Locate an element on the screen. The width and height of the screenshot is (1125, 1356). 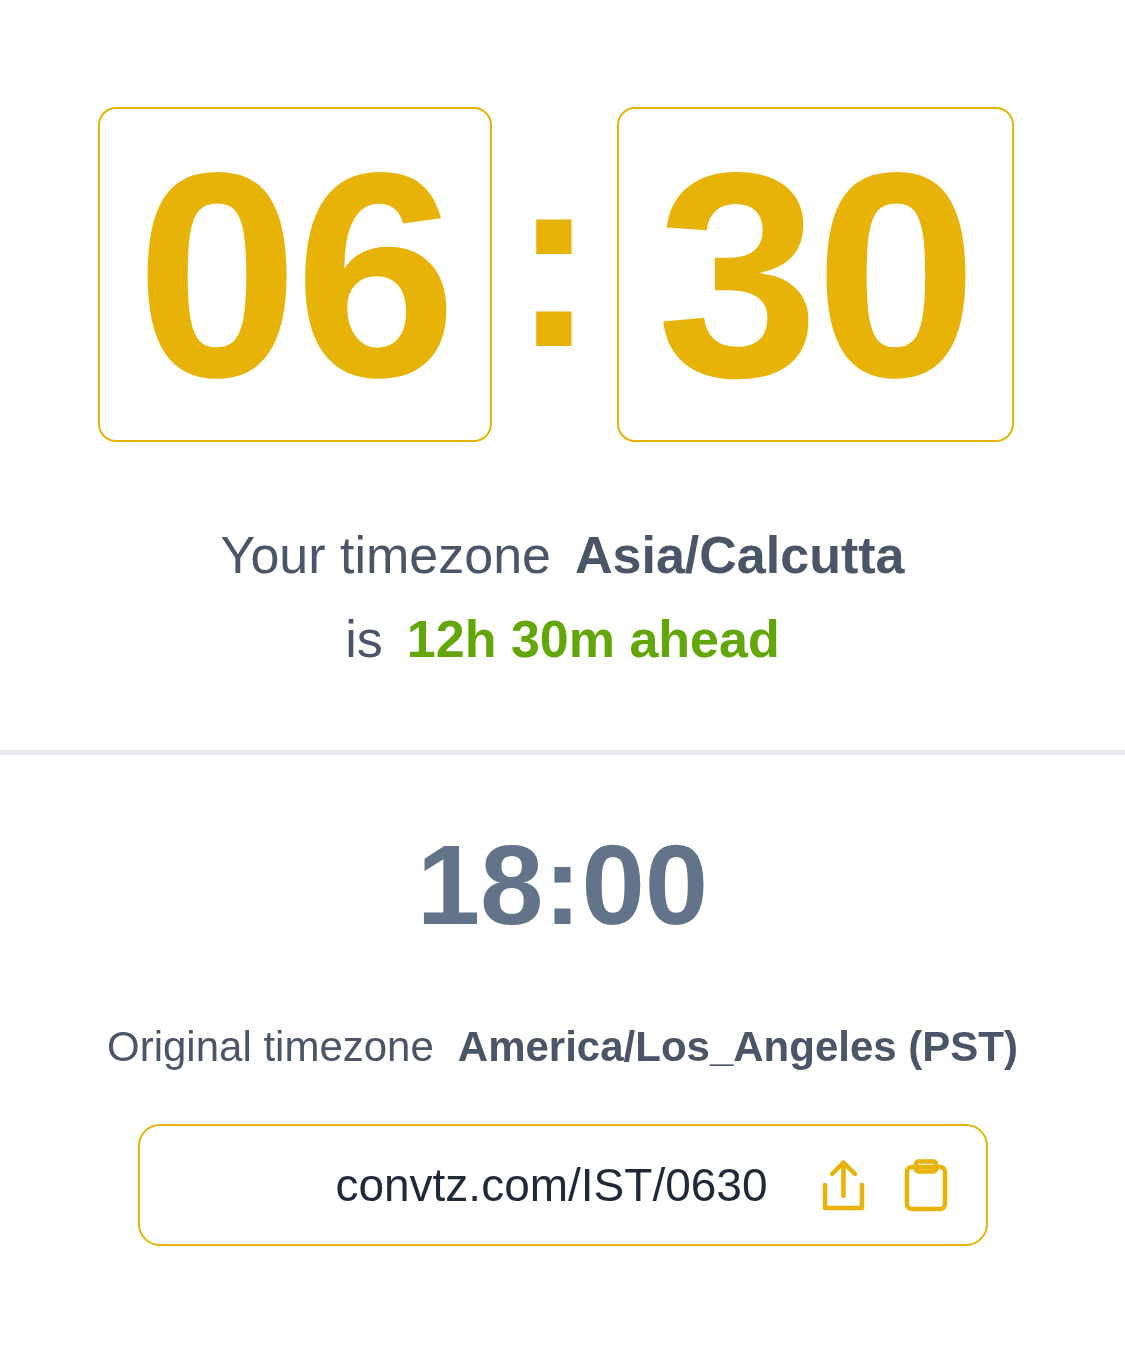
original-time: 18:00 is located at coordinates (562, 885).